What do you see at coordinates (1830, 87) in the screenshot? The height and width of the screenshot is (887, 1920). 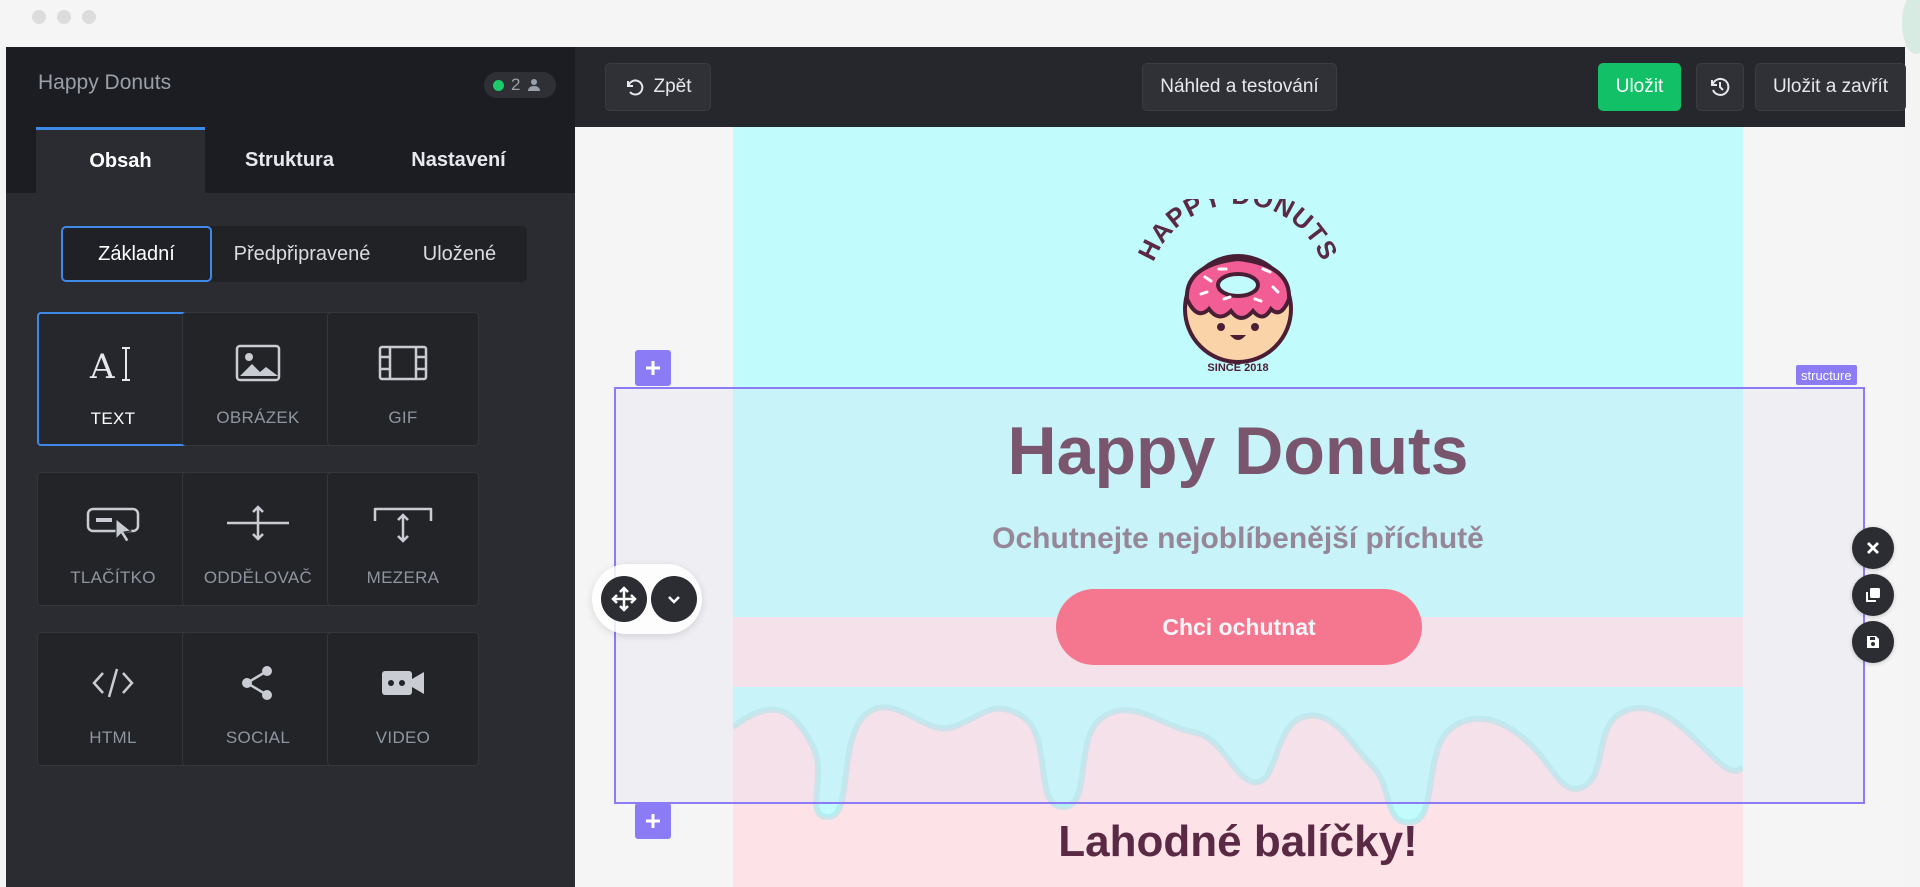 I see `save-and-close-button: Uložit a zavřít` at bounding box center [1830, 87].